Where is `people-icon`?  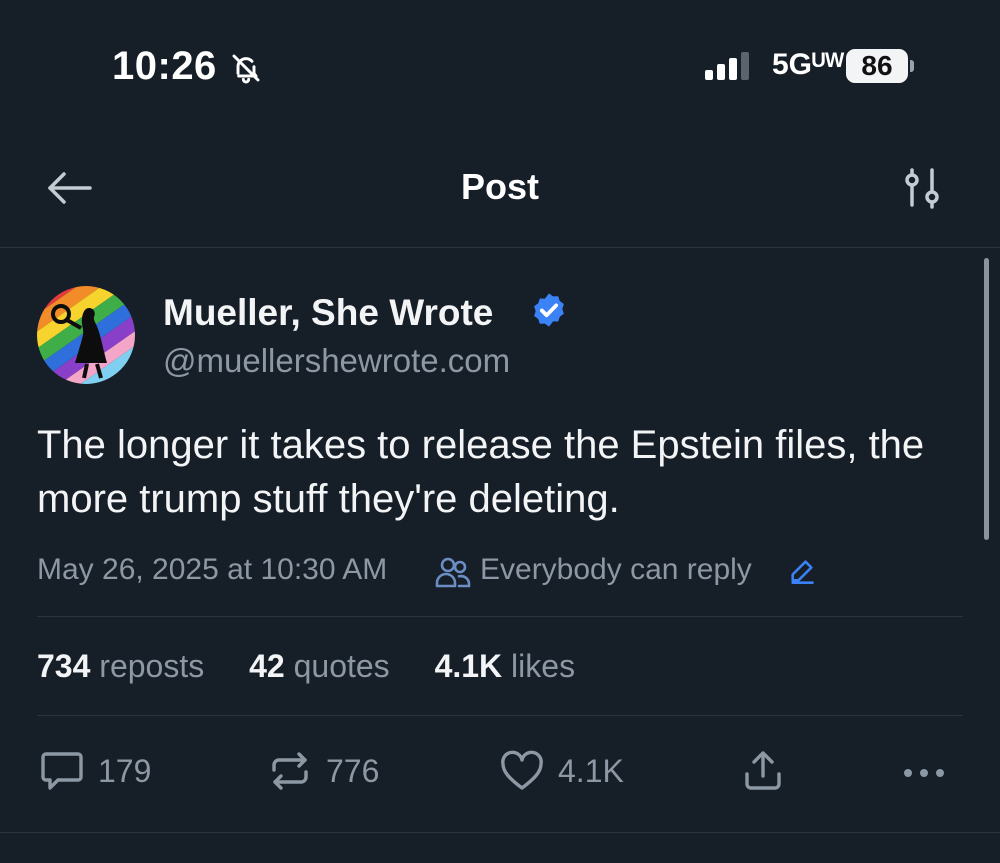
people-icon is located at coordinates (453, 572).